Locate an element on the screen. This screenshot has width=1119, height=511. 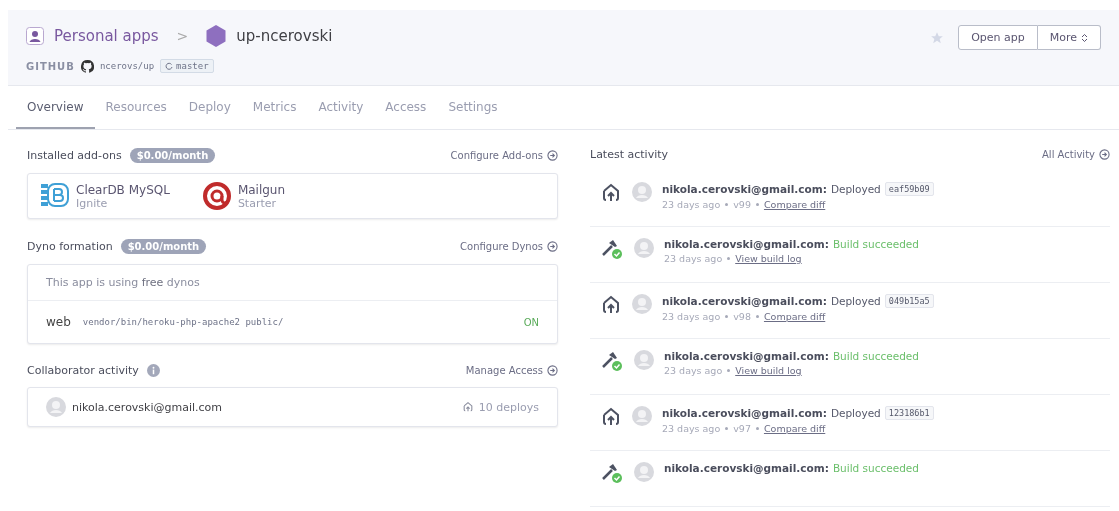
activity-text: nikola.cerovski@gmail.com: Deployed 049b15a5 is located at coordinates (798, 301).